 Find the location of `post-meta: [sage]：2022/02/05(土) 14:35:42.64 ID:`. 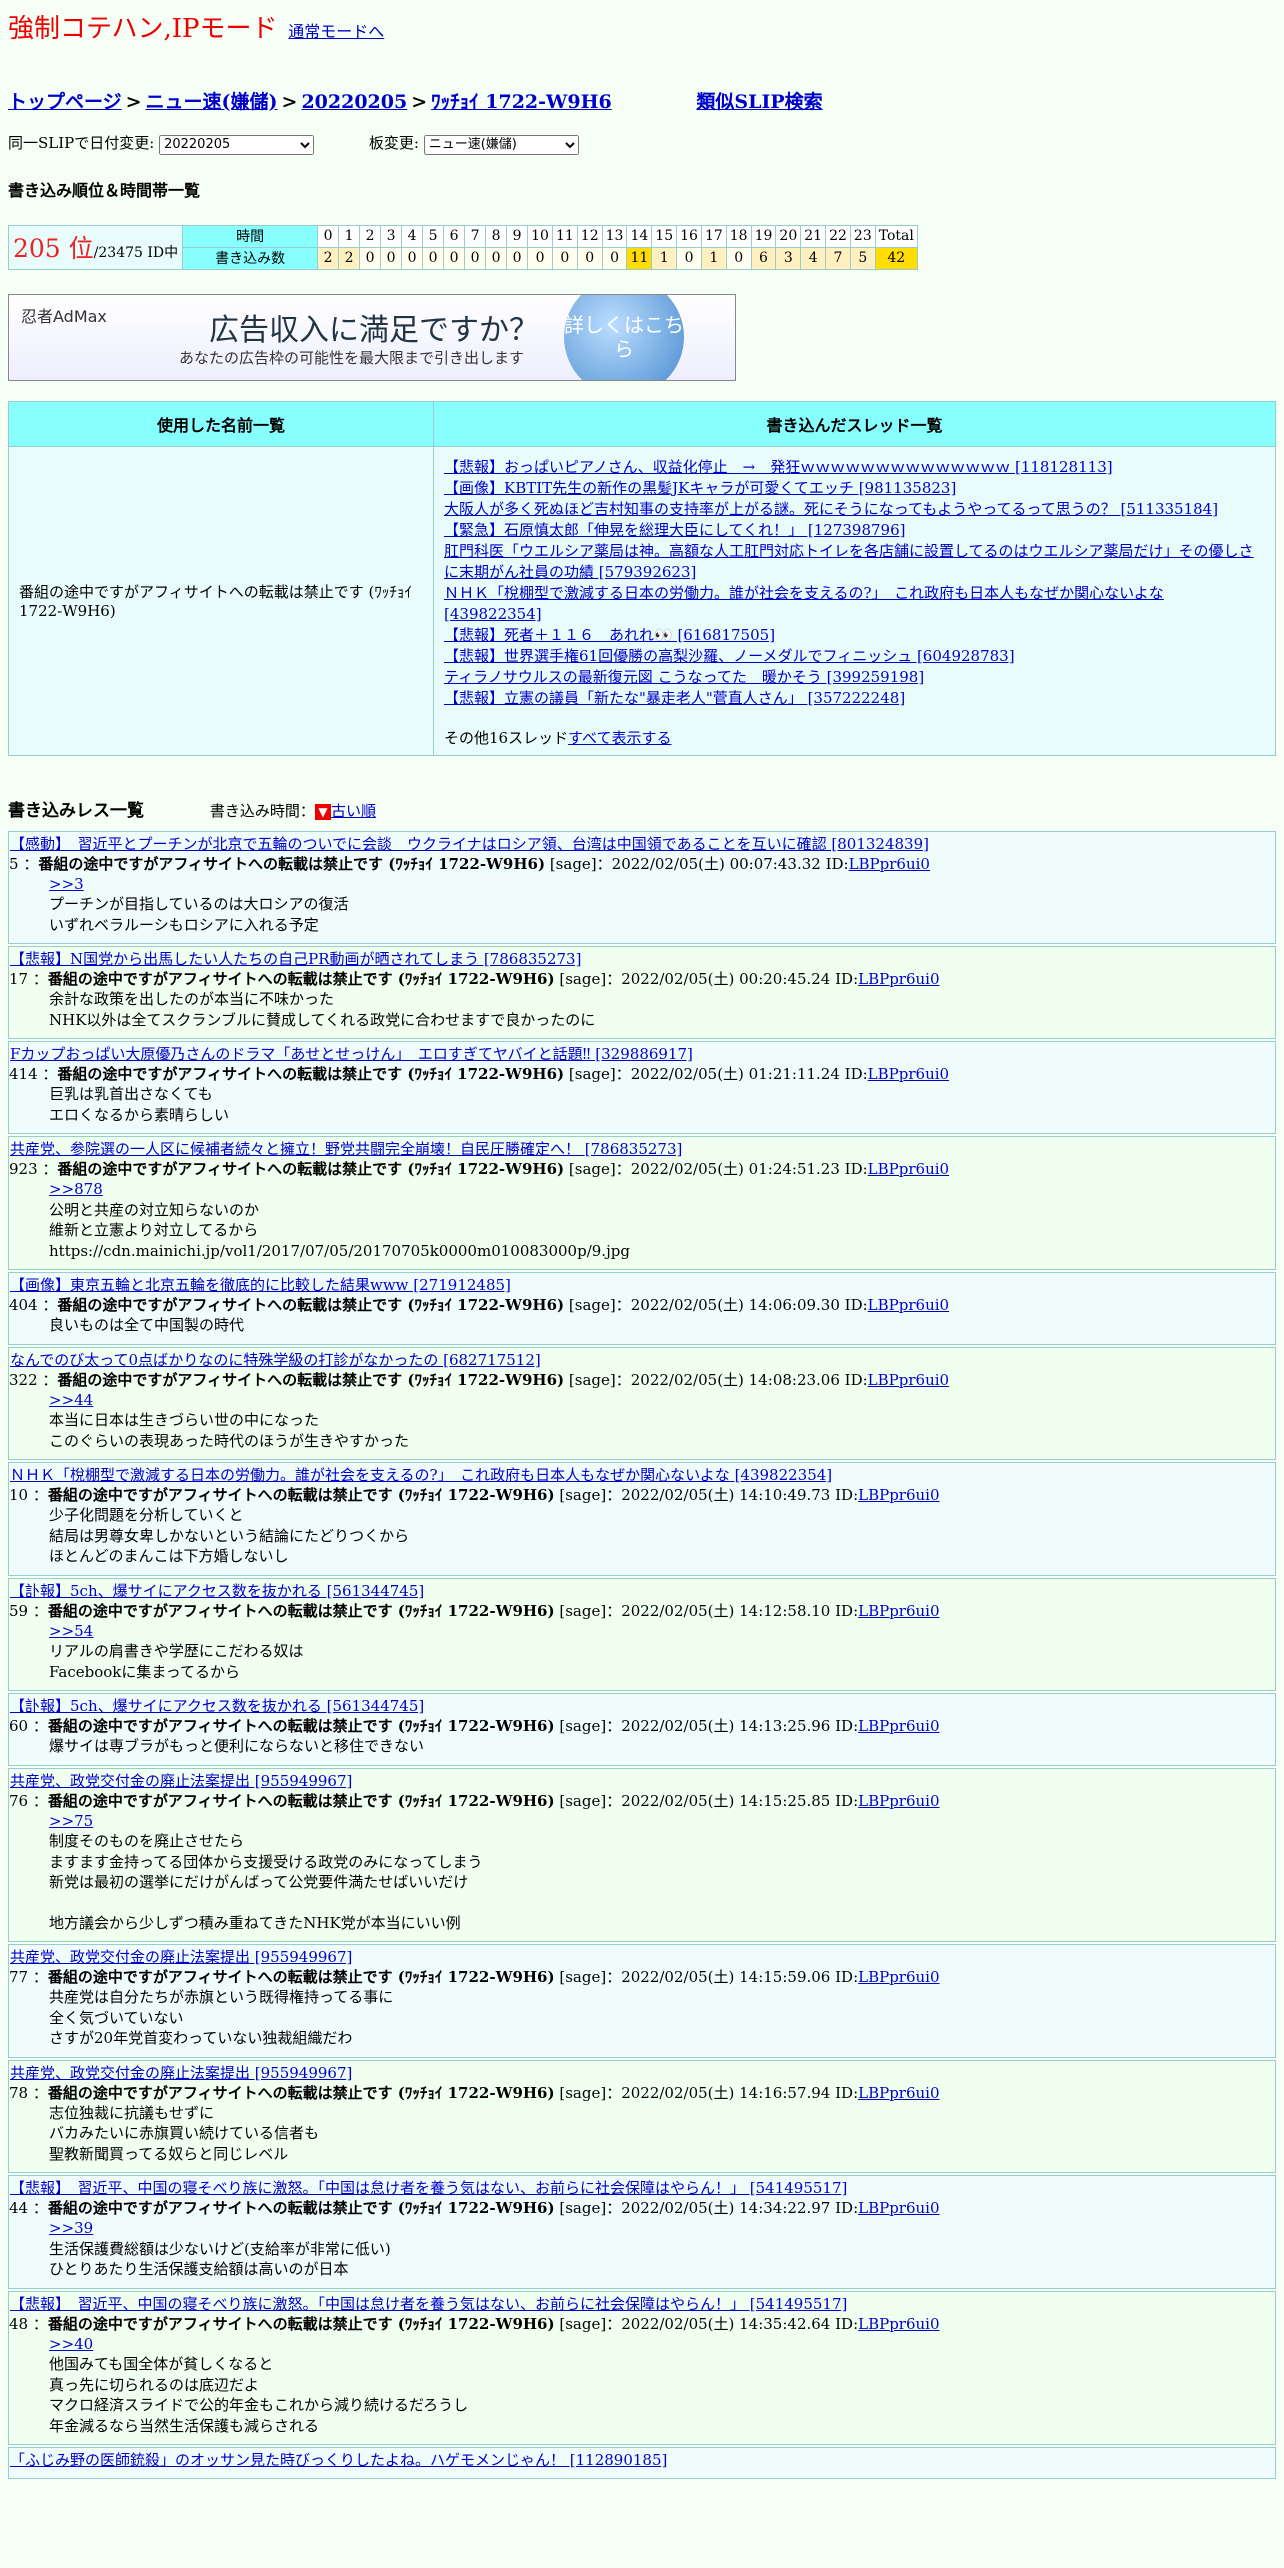

post-meta: [sage]：2022/02/05(土) 14:35:42.64 ID: is located at coordinates (709, 2323).